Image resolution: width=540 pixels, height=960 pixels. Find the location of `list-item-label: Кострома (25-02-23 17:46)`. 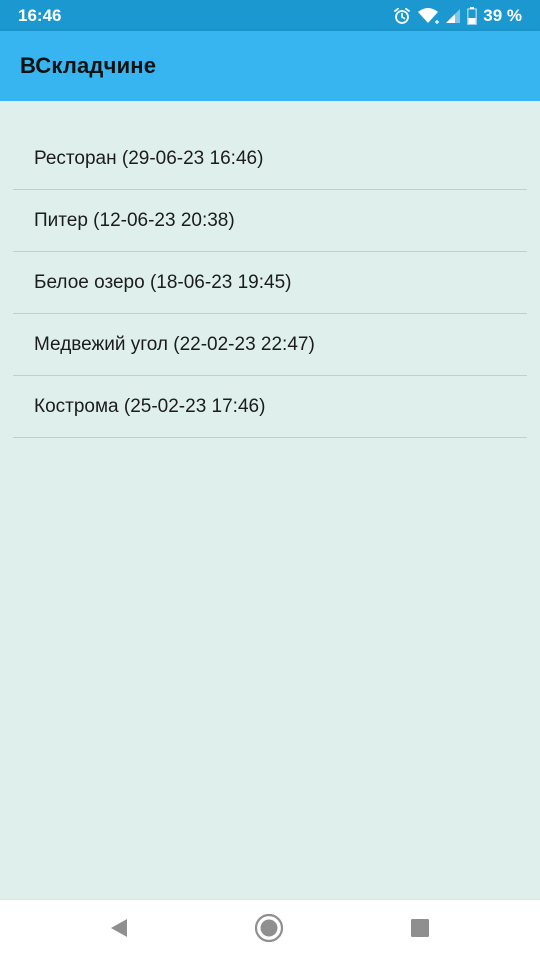

list-item-label: Кострома (25-02-23 17:46) is located at coordinates (150, 406).